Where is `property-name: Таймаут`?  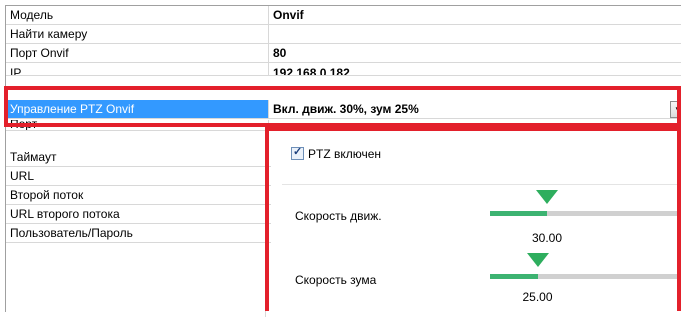 property-name: Таймаут is located at coordinates (137, 157).